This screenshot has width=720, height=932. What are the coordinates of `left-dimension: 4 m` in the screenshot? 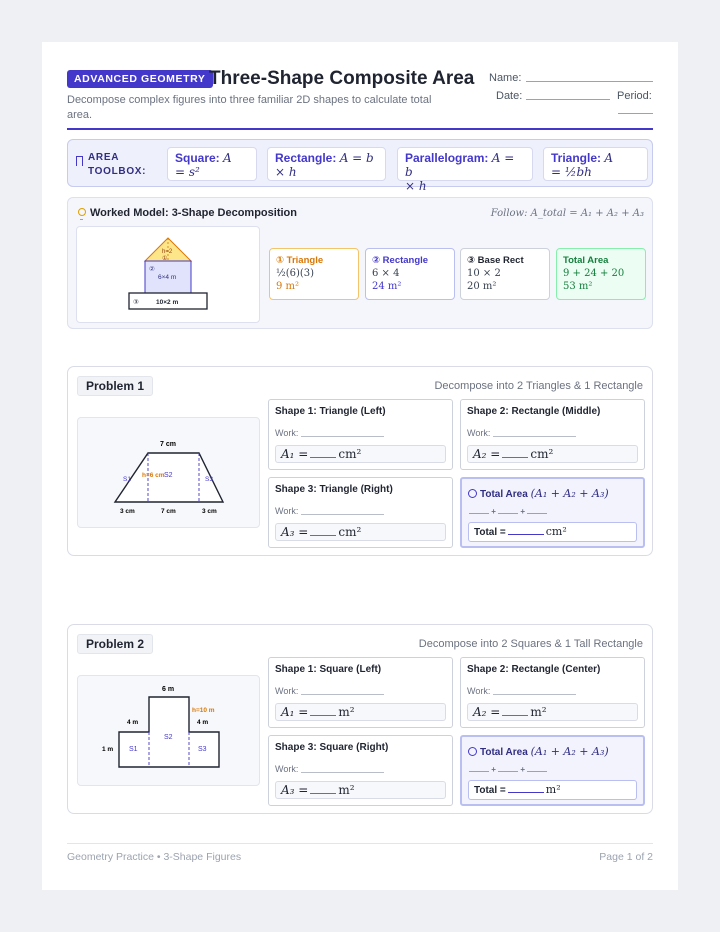 It's located at (132, 722).